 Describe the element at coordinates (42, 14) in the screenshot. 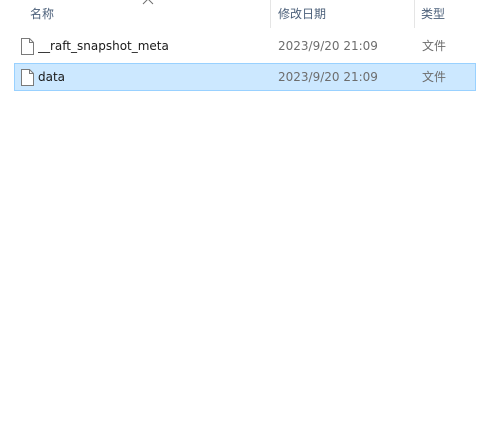

I see `column-header-name-label: 名称` at that location.